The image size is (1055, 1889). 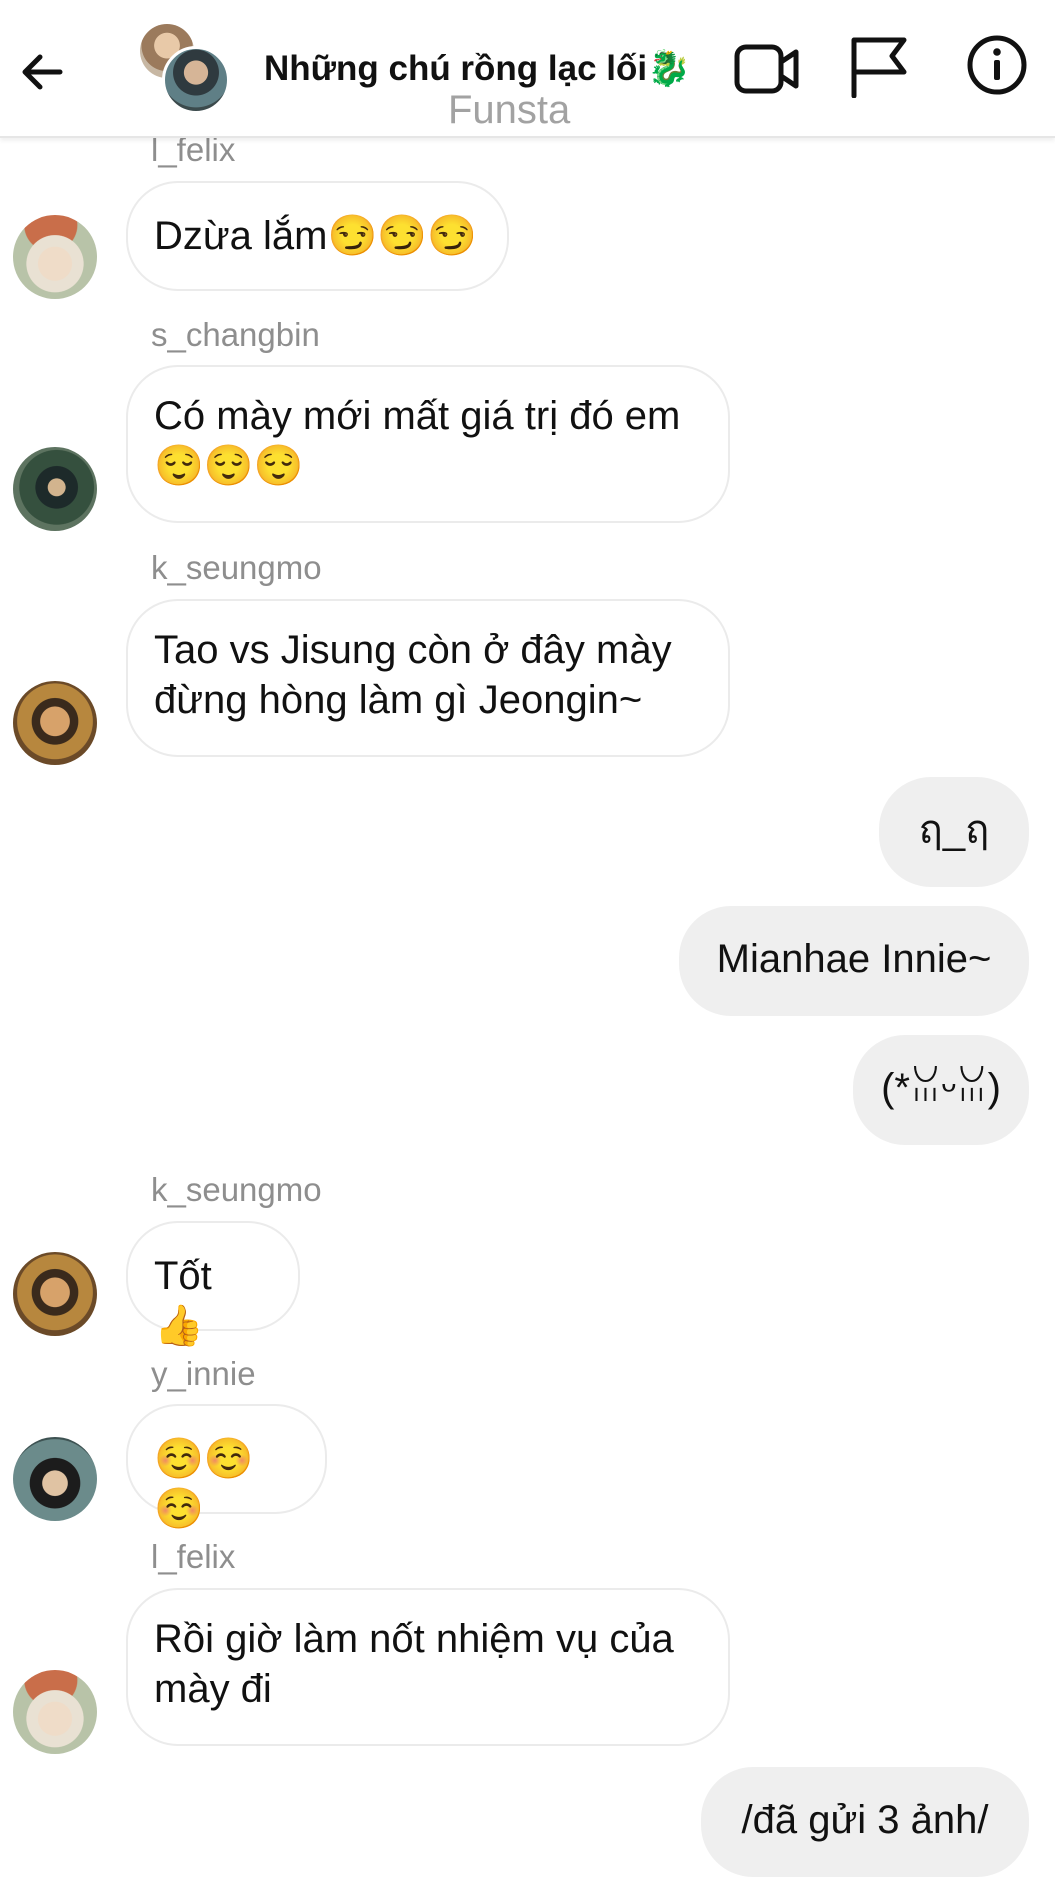 What do you see at coordinates (203, 1373) in the screenshot?
I see `sender-name: y_innie` at bounding box center [203, 1373].